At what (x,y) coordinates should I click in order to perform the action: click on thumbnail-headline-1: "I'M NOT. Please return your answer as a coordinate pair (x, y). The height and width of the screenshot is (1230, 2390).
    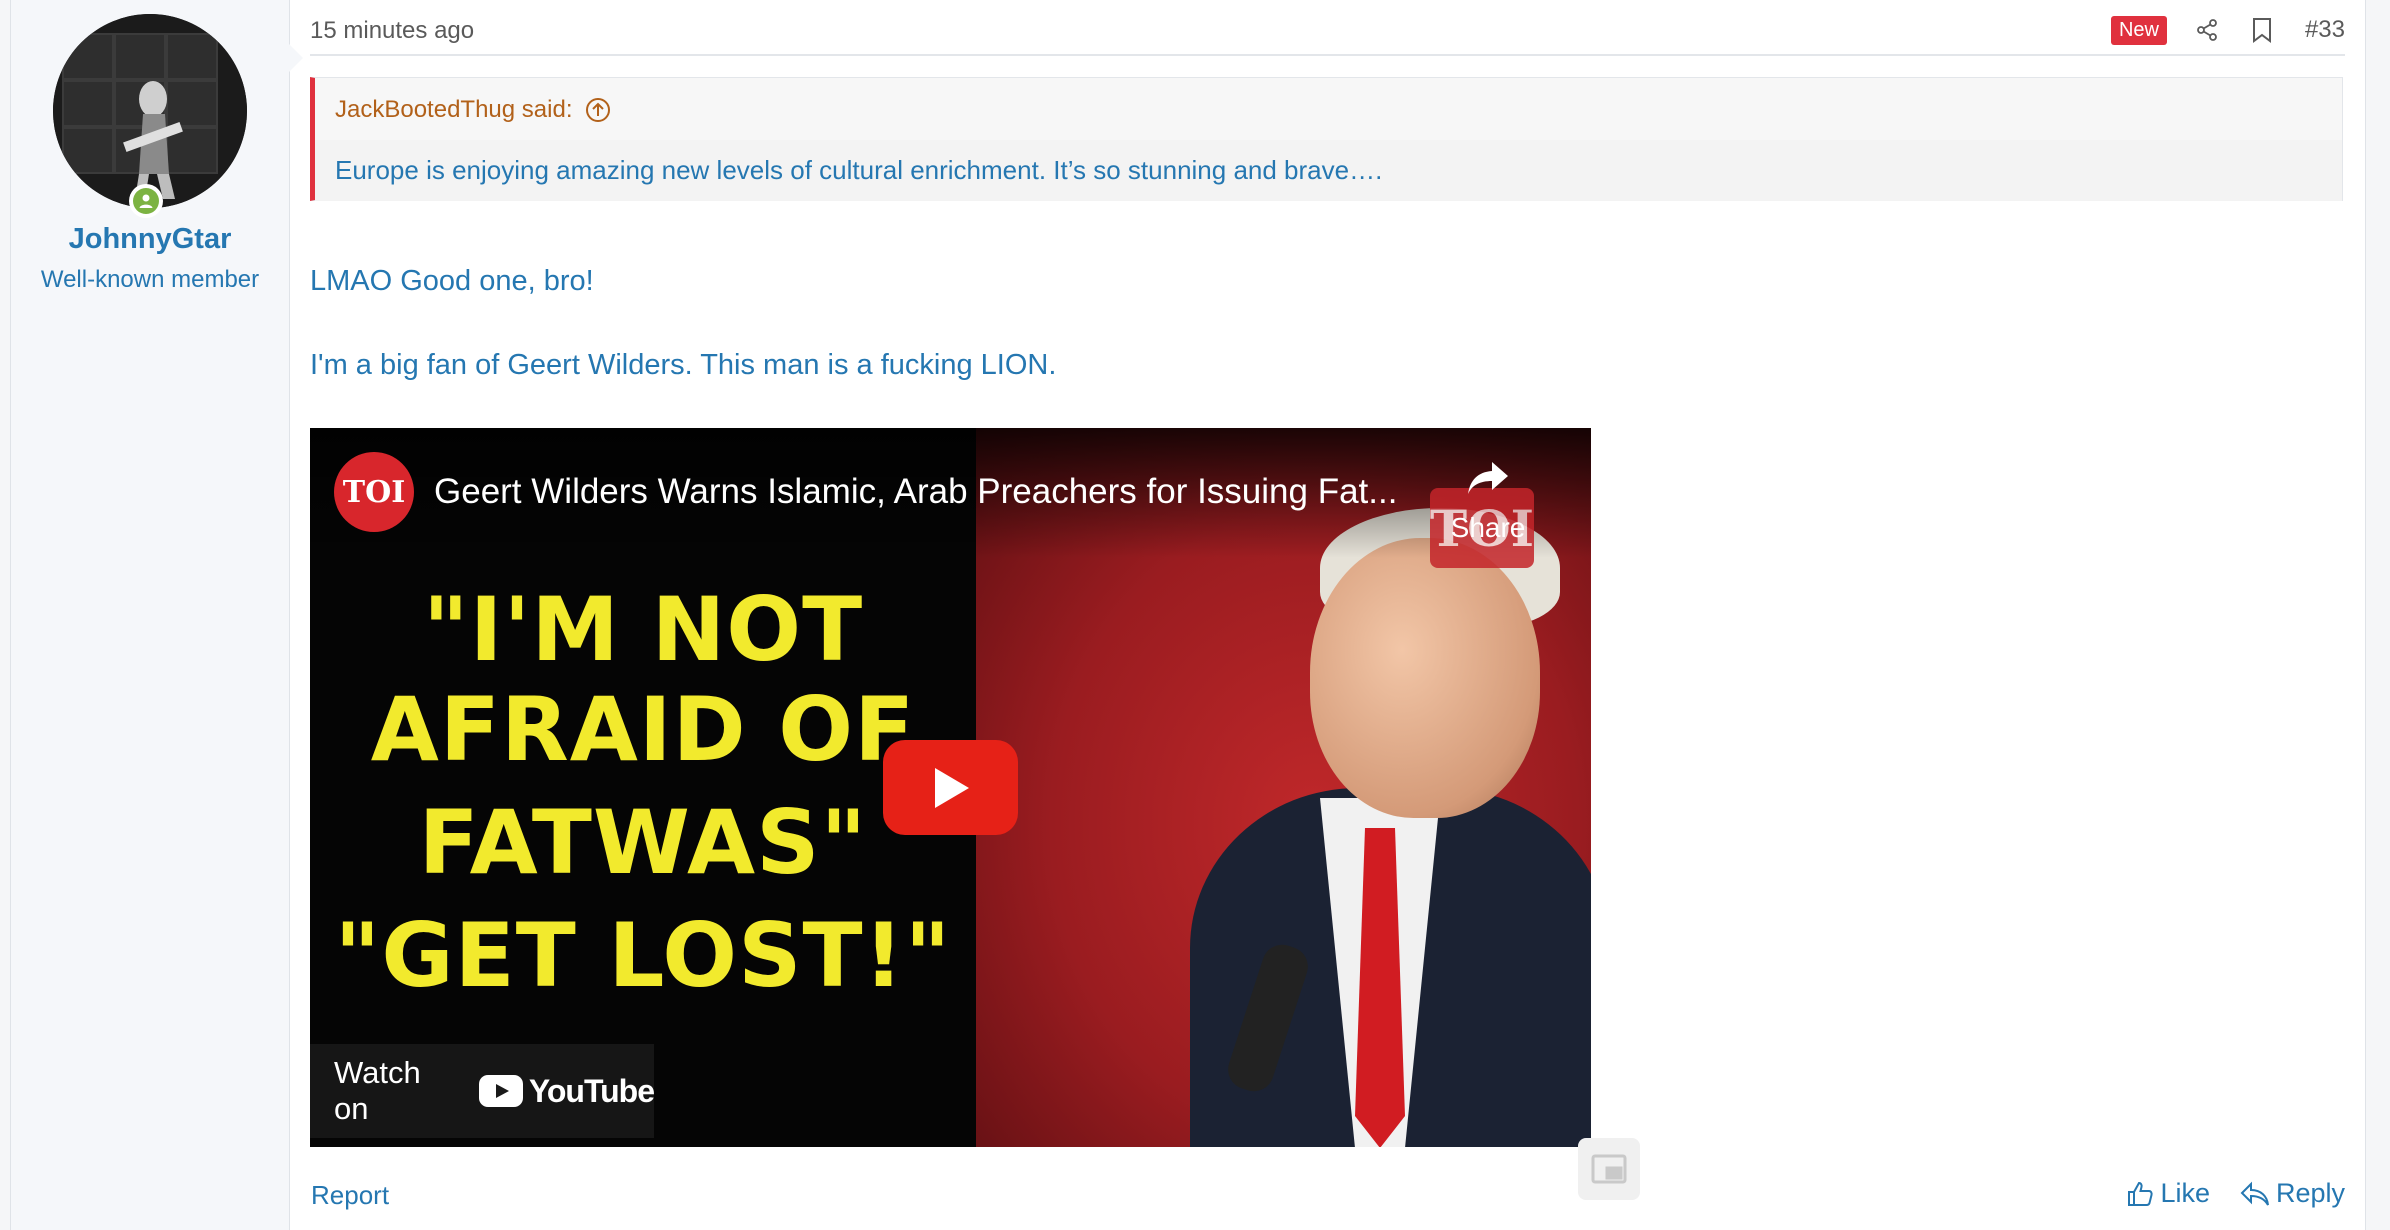
    Looking at the image, I should click on (643, 629).